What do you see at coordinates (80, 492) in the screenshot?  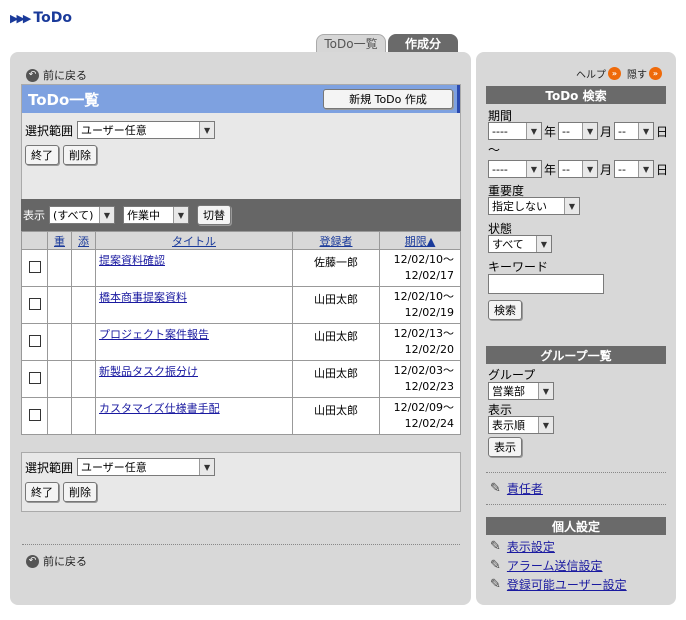 I see `bottom-delete-button: 削除` at bounding box center [80, 492].